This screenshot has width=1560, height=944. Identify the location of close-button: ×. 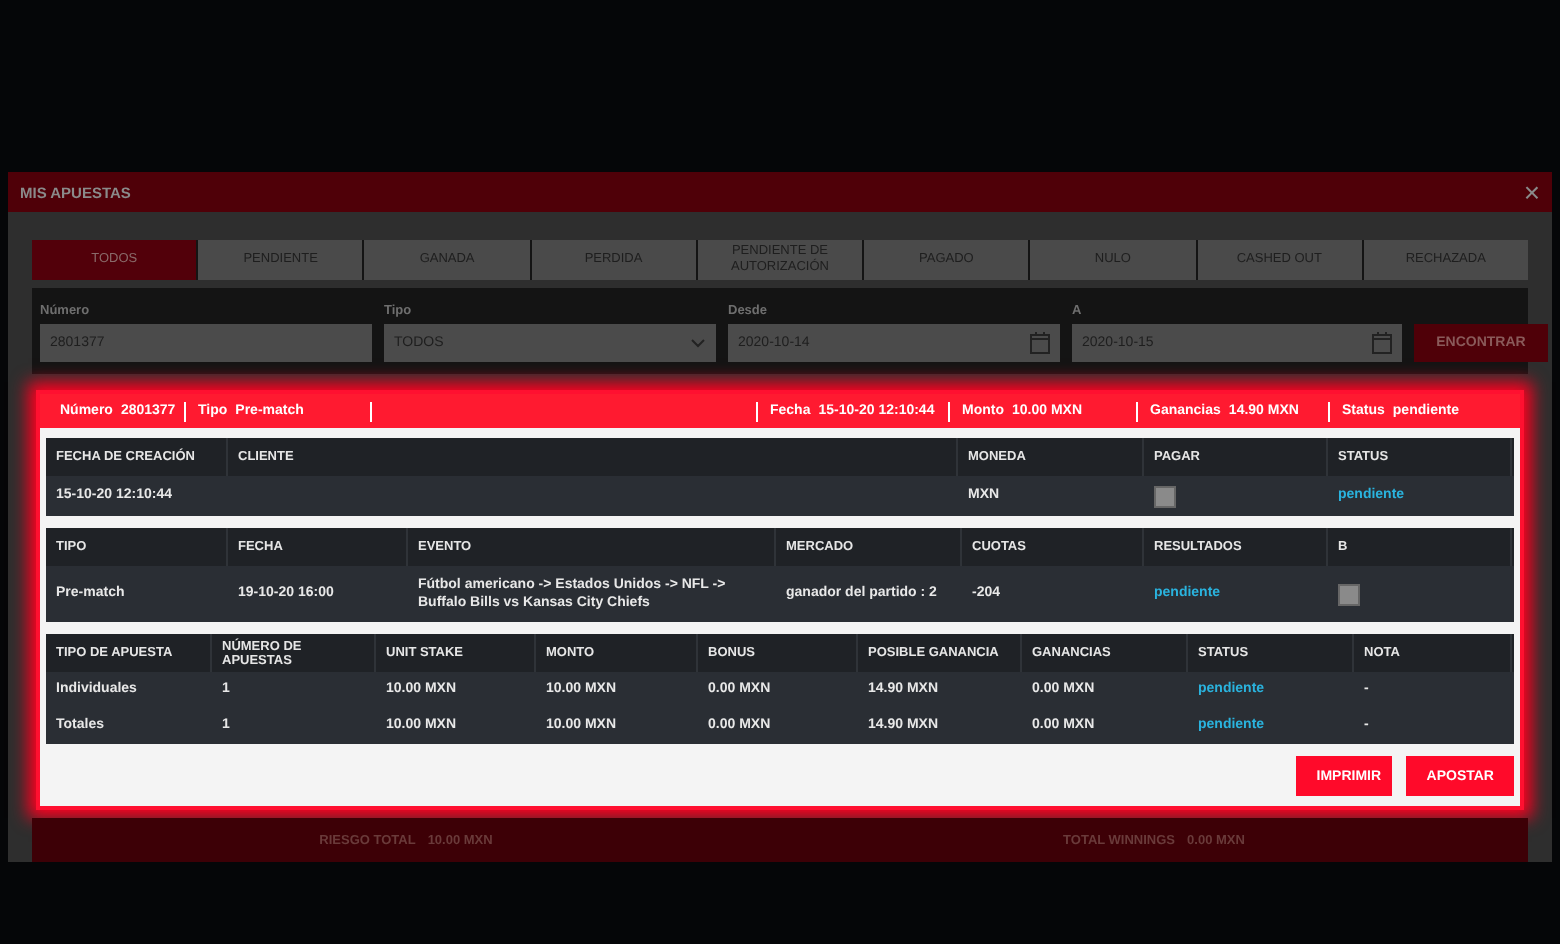
(1531, 192).